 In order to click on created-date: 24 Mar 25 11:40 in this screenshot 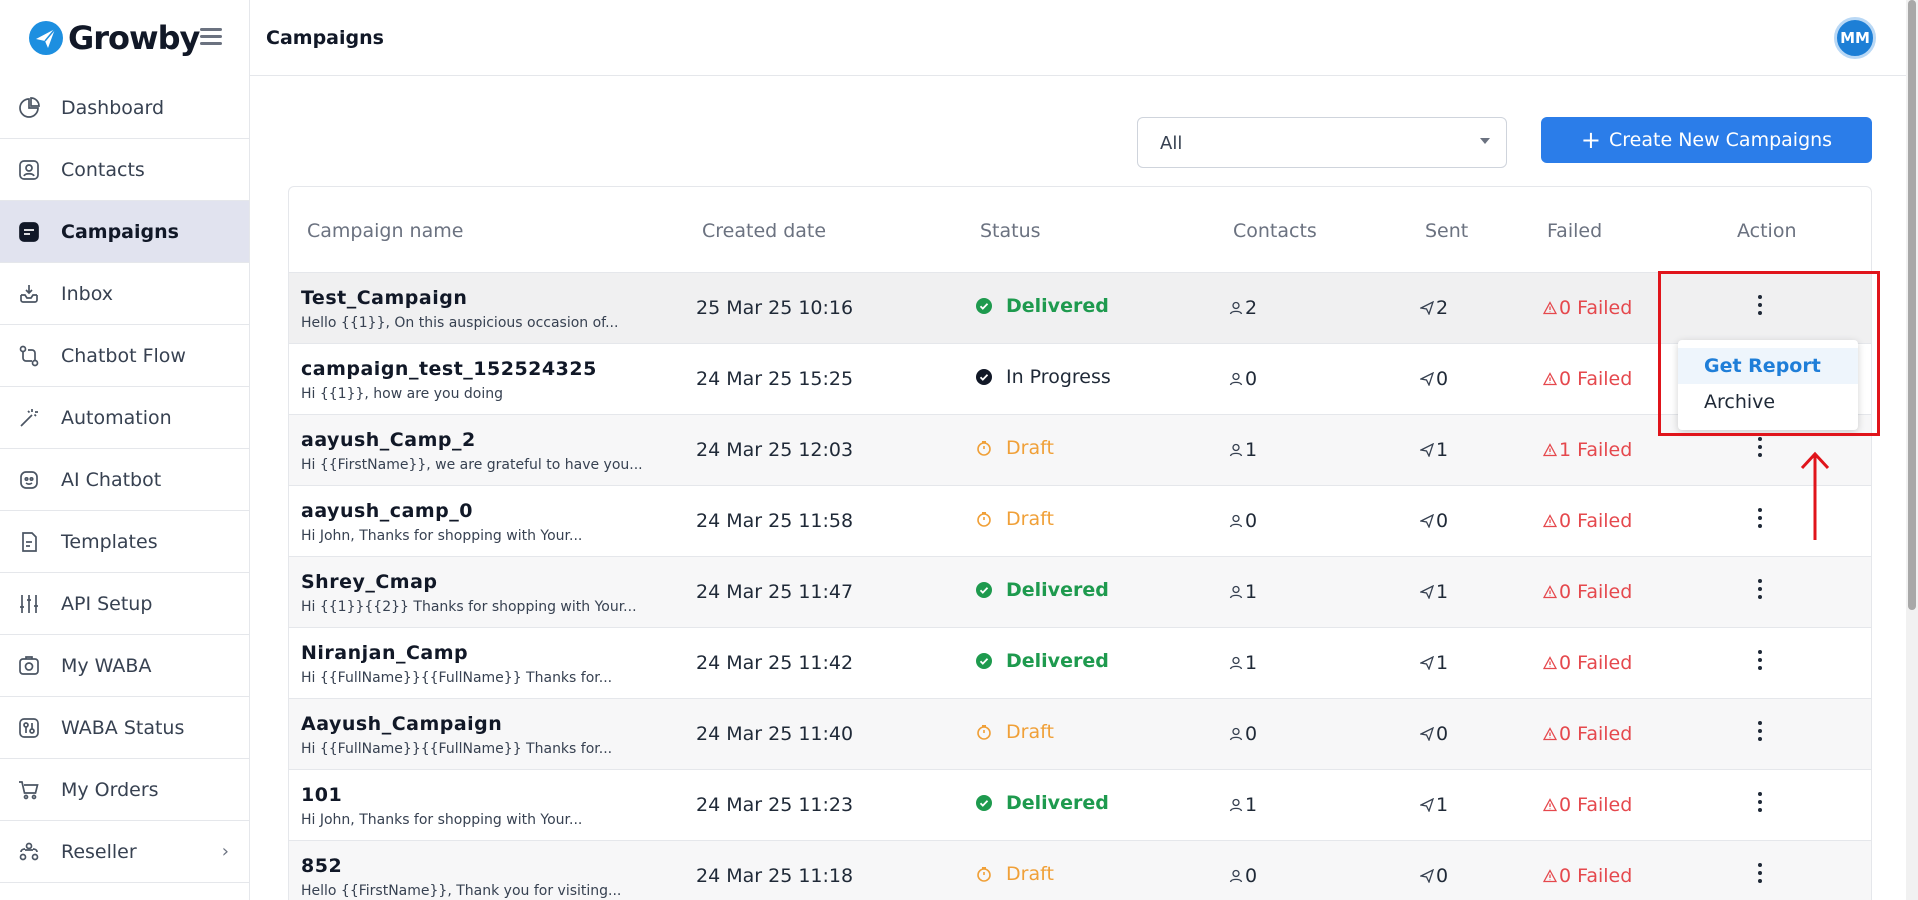, I will do `click(775, 734)`.